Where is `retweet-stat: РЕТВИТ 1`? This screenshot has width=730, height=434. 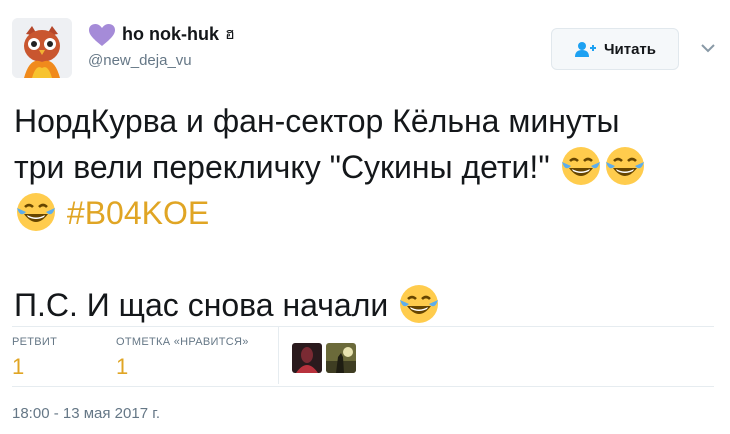
retweet-stat: РЕТВИТ 1 is located at coordinates (34, 358).